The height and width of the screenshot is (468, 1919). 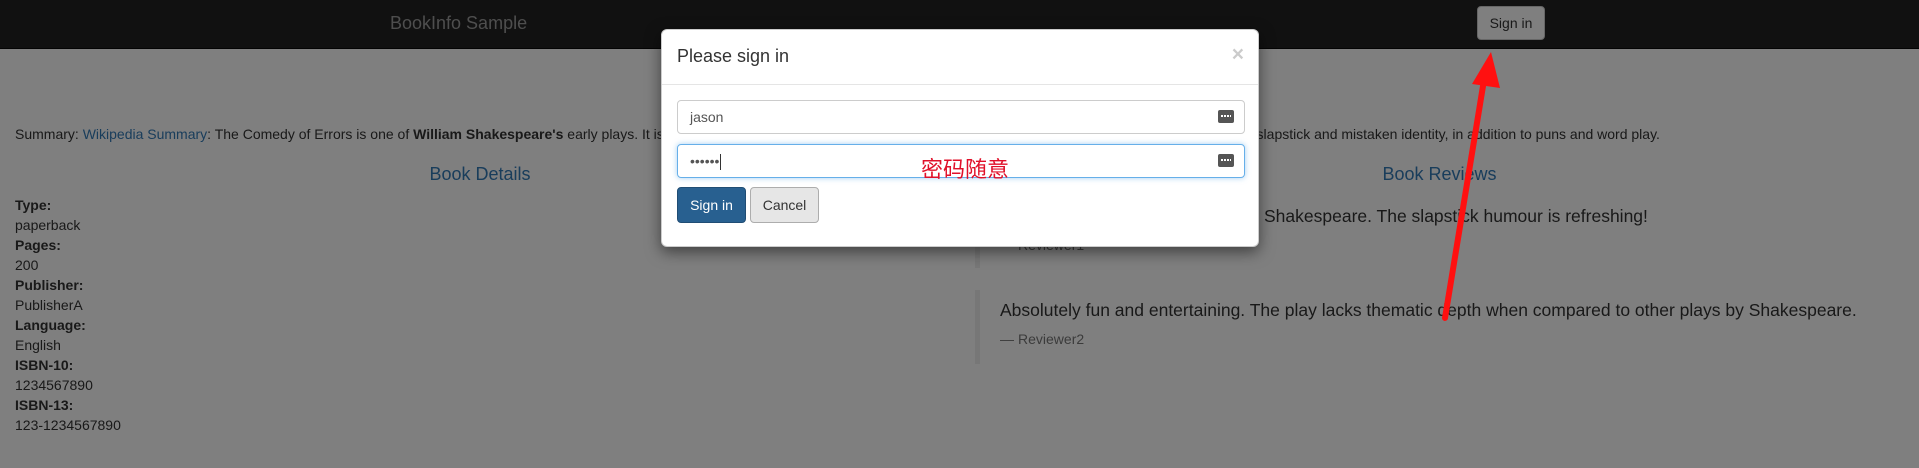 What do you see at coordinates (707, 117) in the screenshot?
I see `username-value: jason` at bounding box center [707, 117].